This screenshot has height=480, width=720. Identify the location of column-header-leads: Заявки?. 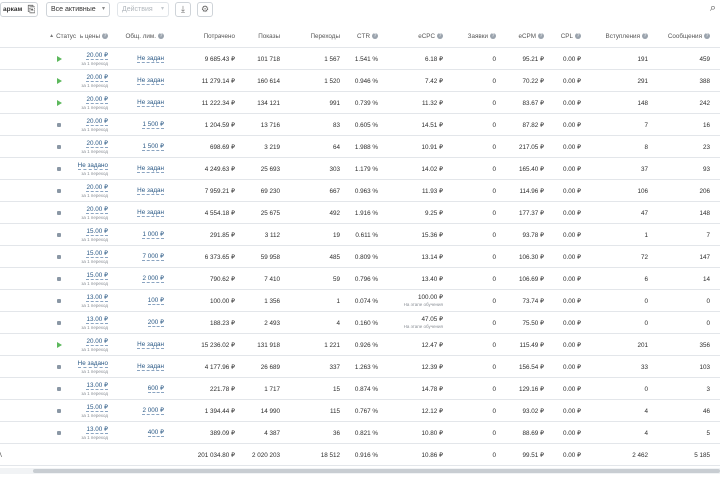
(469, 36).